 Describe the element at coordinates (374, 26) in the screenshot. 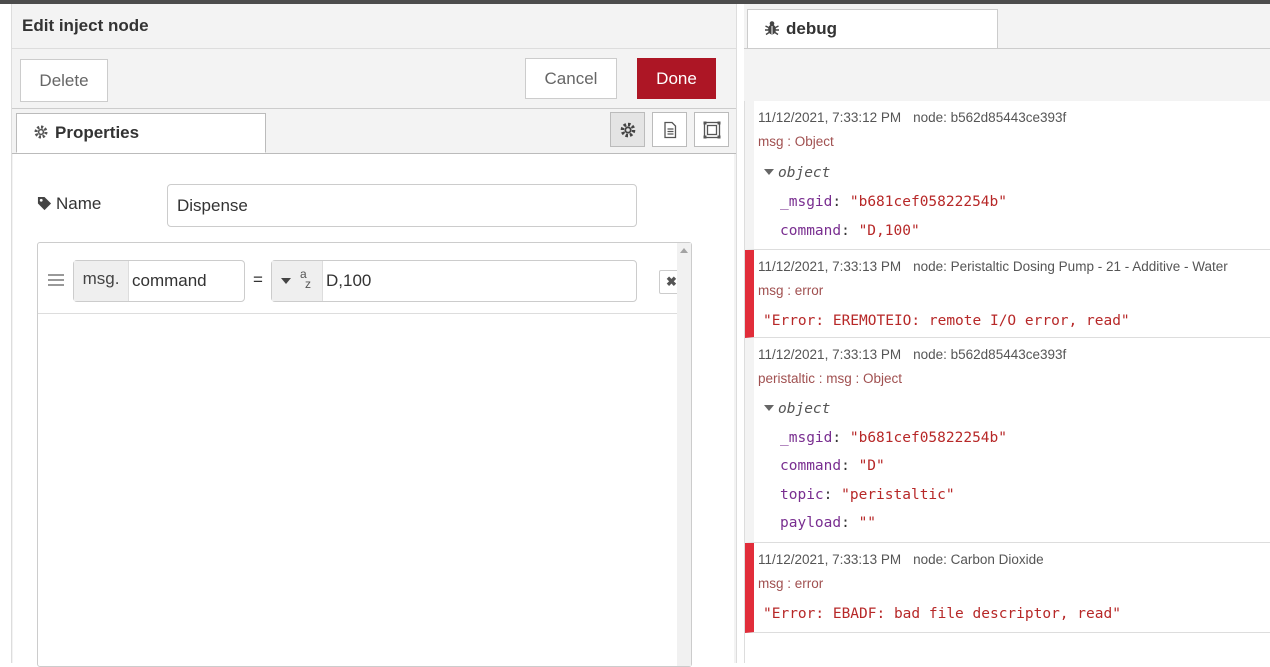

I see `tray-title: Edit inject node` at that location.